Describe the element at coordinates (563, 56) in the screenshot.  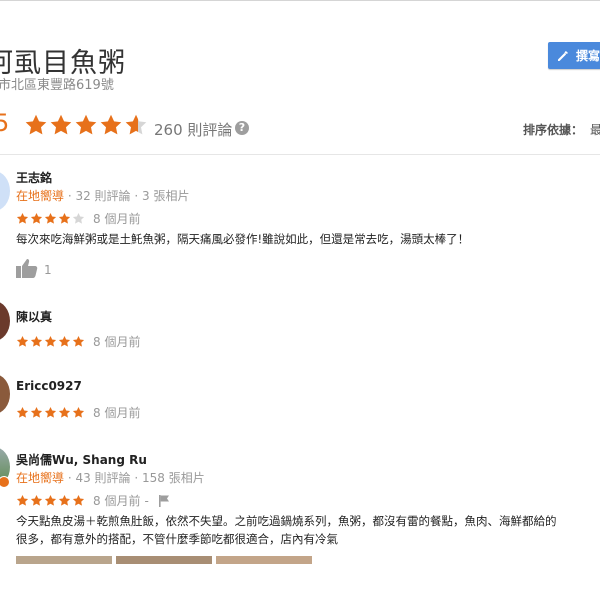
I see `pencil-icon` at that location.